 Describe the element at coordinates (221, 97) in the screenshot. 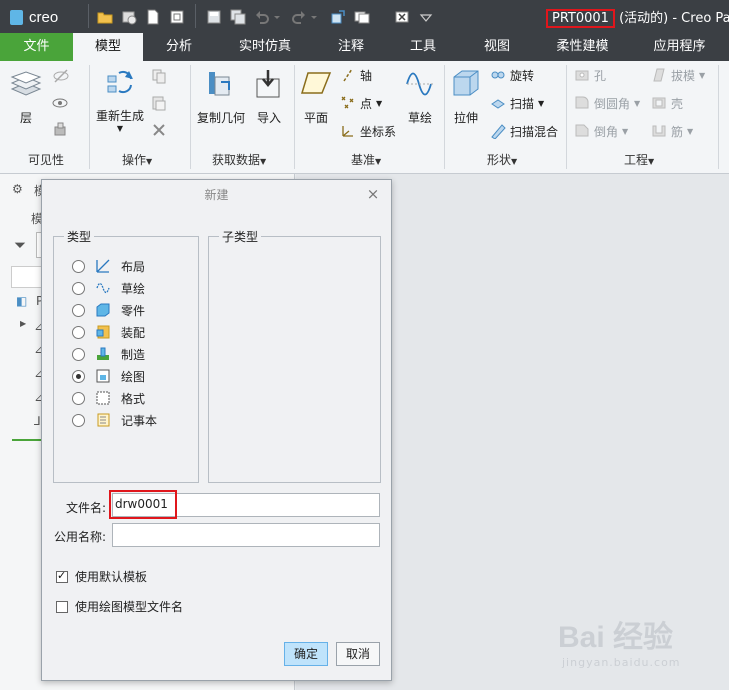

I see `copy-geometry-button: 复制几何` at that location.